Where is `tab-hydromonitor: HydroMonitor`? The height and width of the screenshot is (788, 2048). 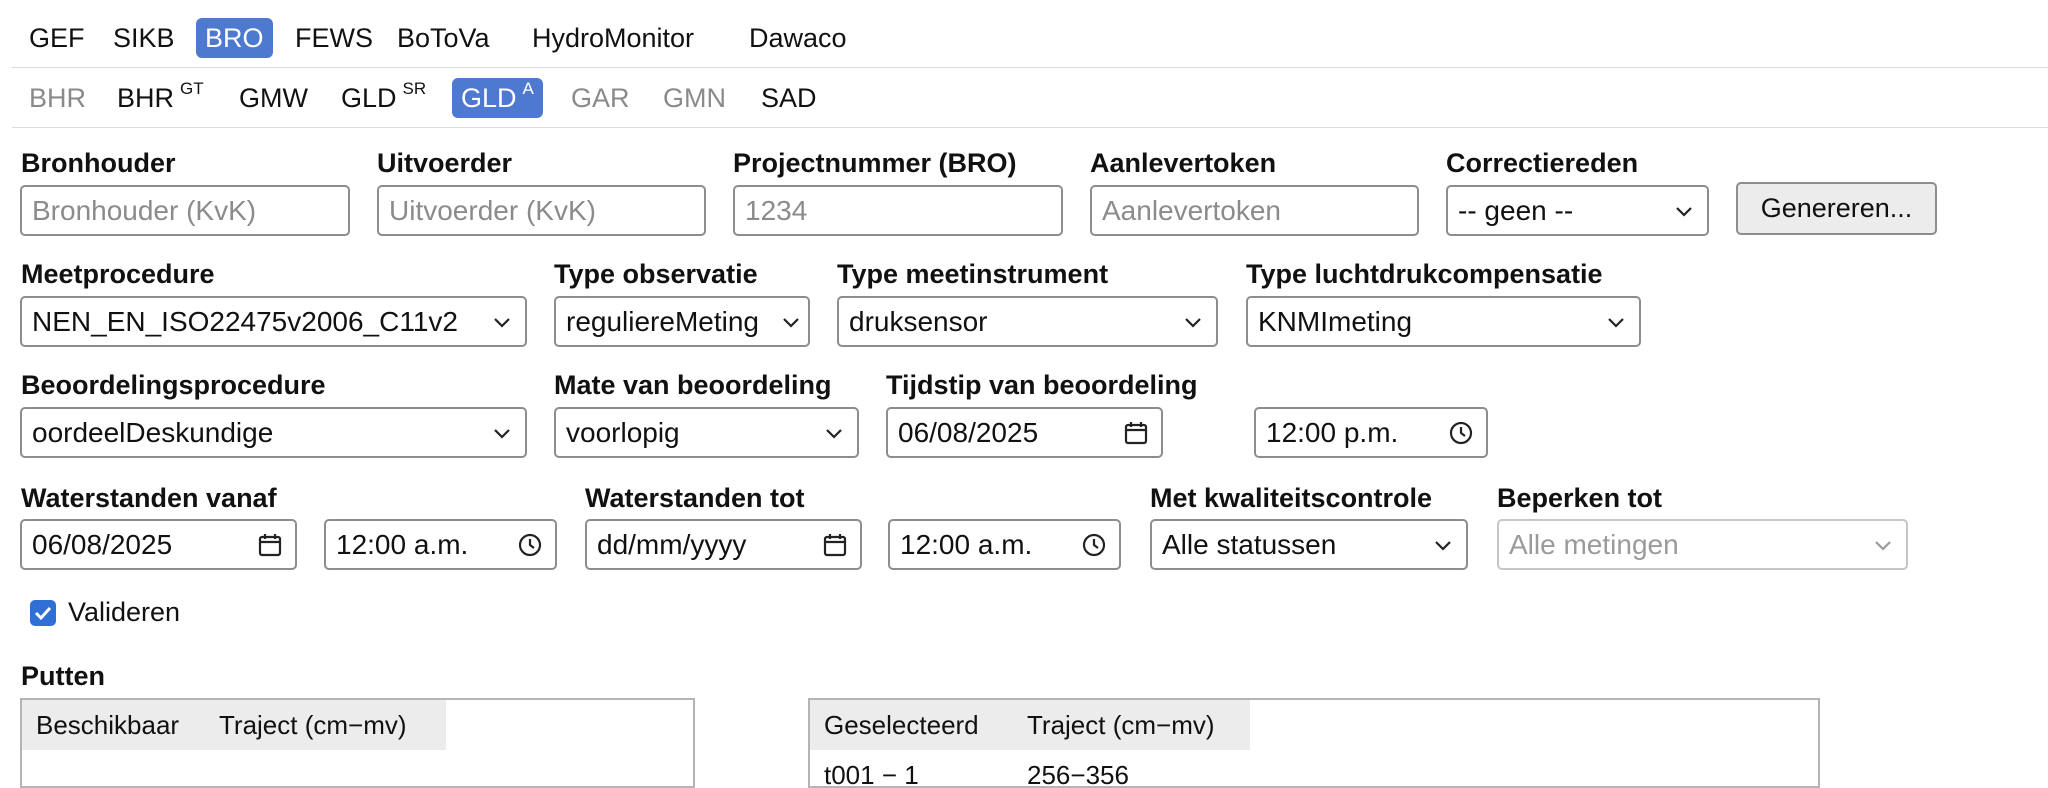 tab-hydromonitor: HydroMonitor is located at coordinates (613, 38).